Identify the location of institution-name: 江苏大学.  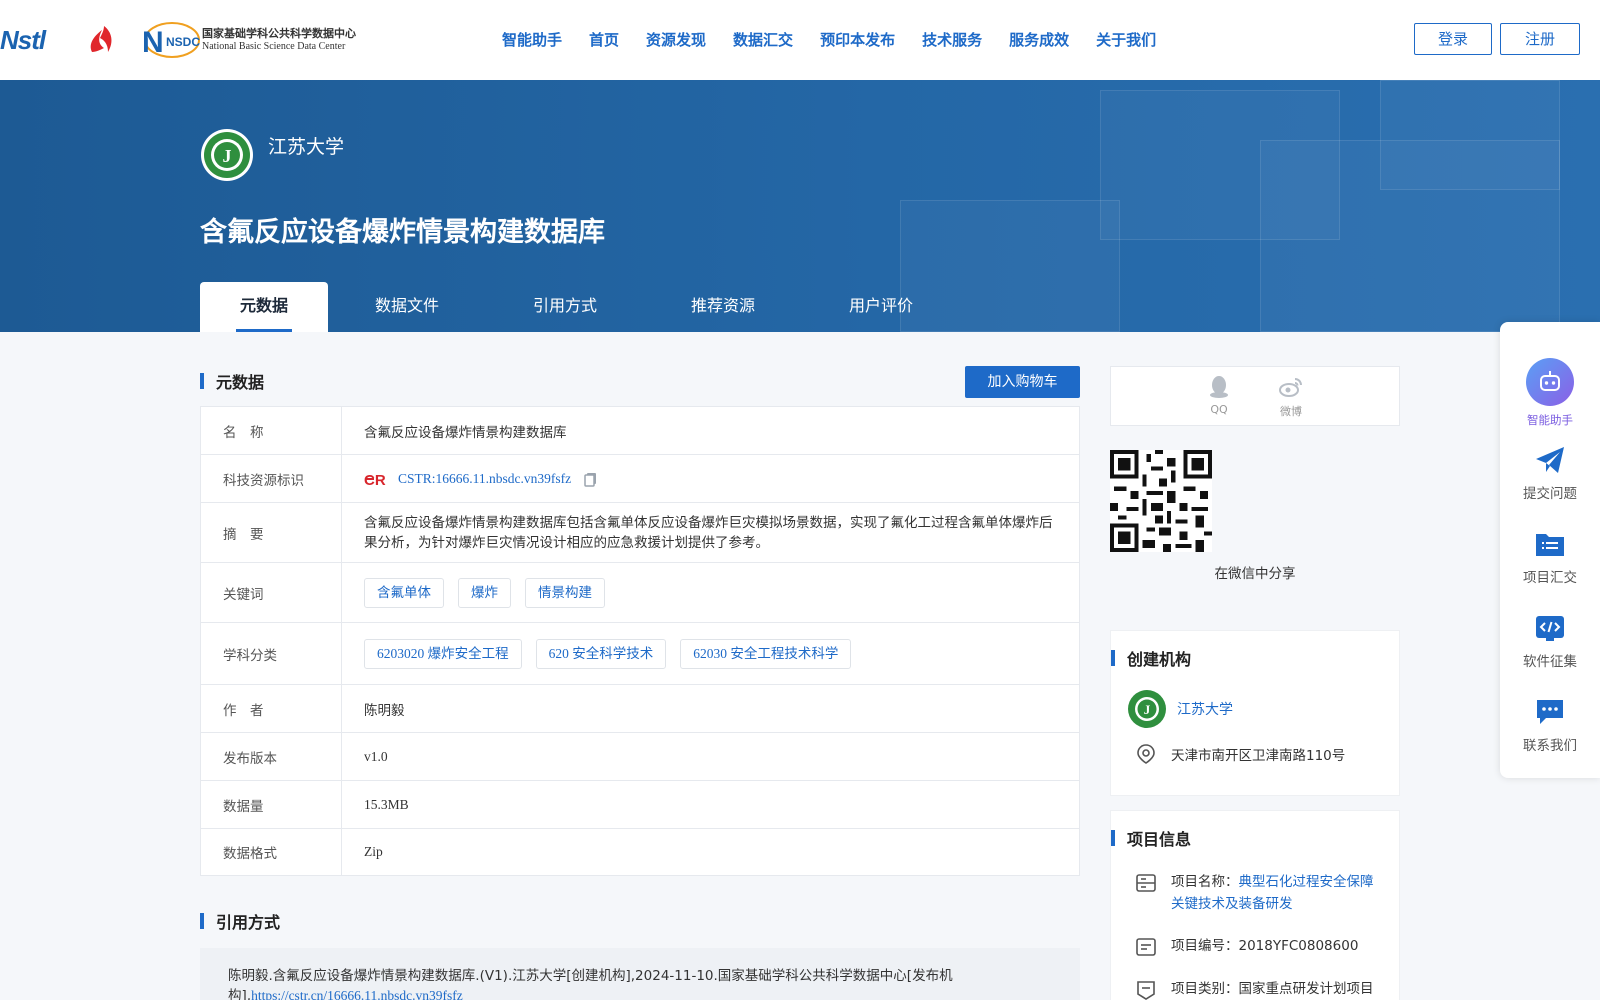
(306, 145).